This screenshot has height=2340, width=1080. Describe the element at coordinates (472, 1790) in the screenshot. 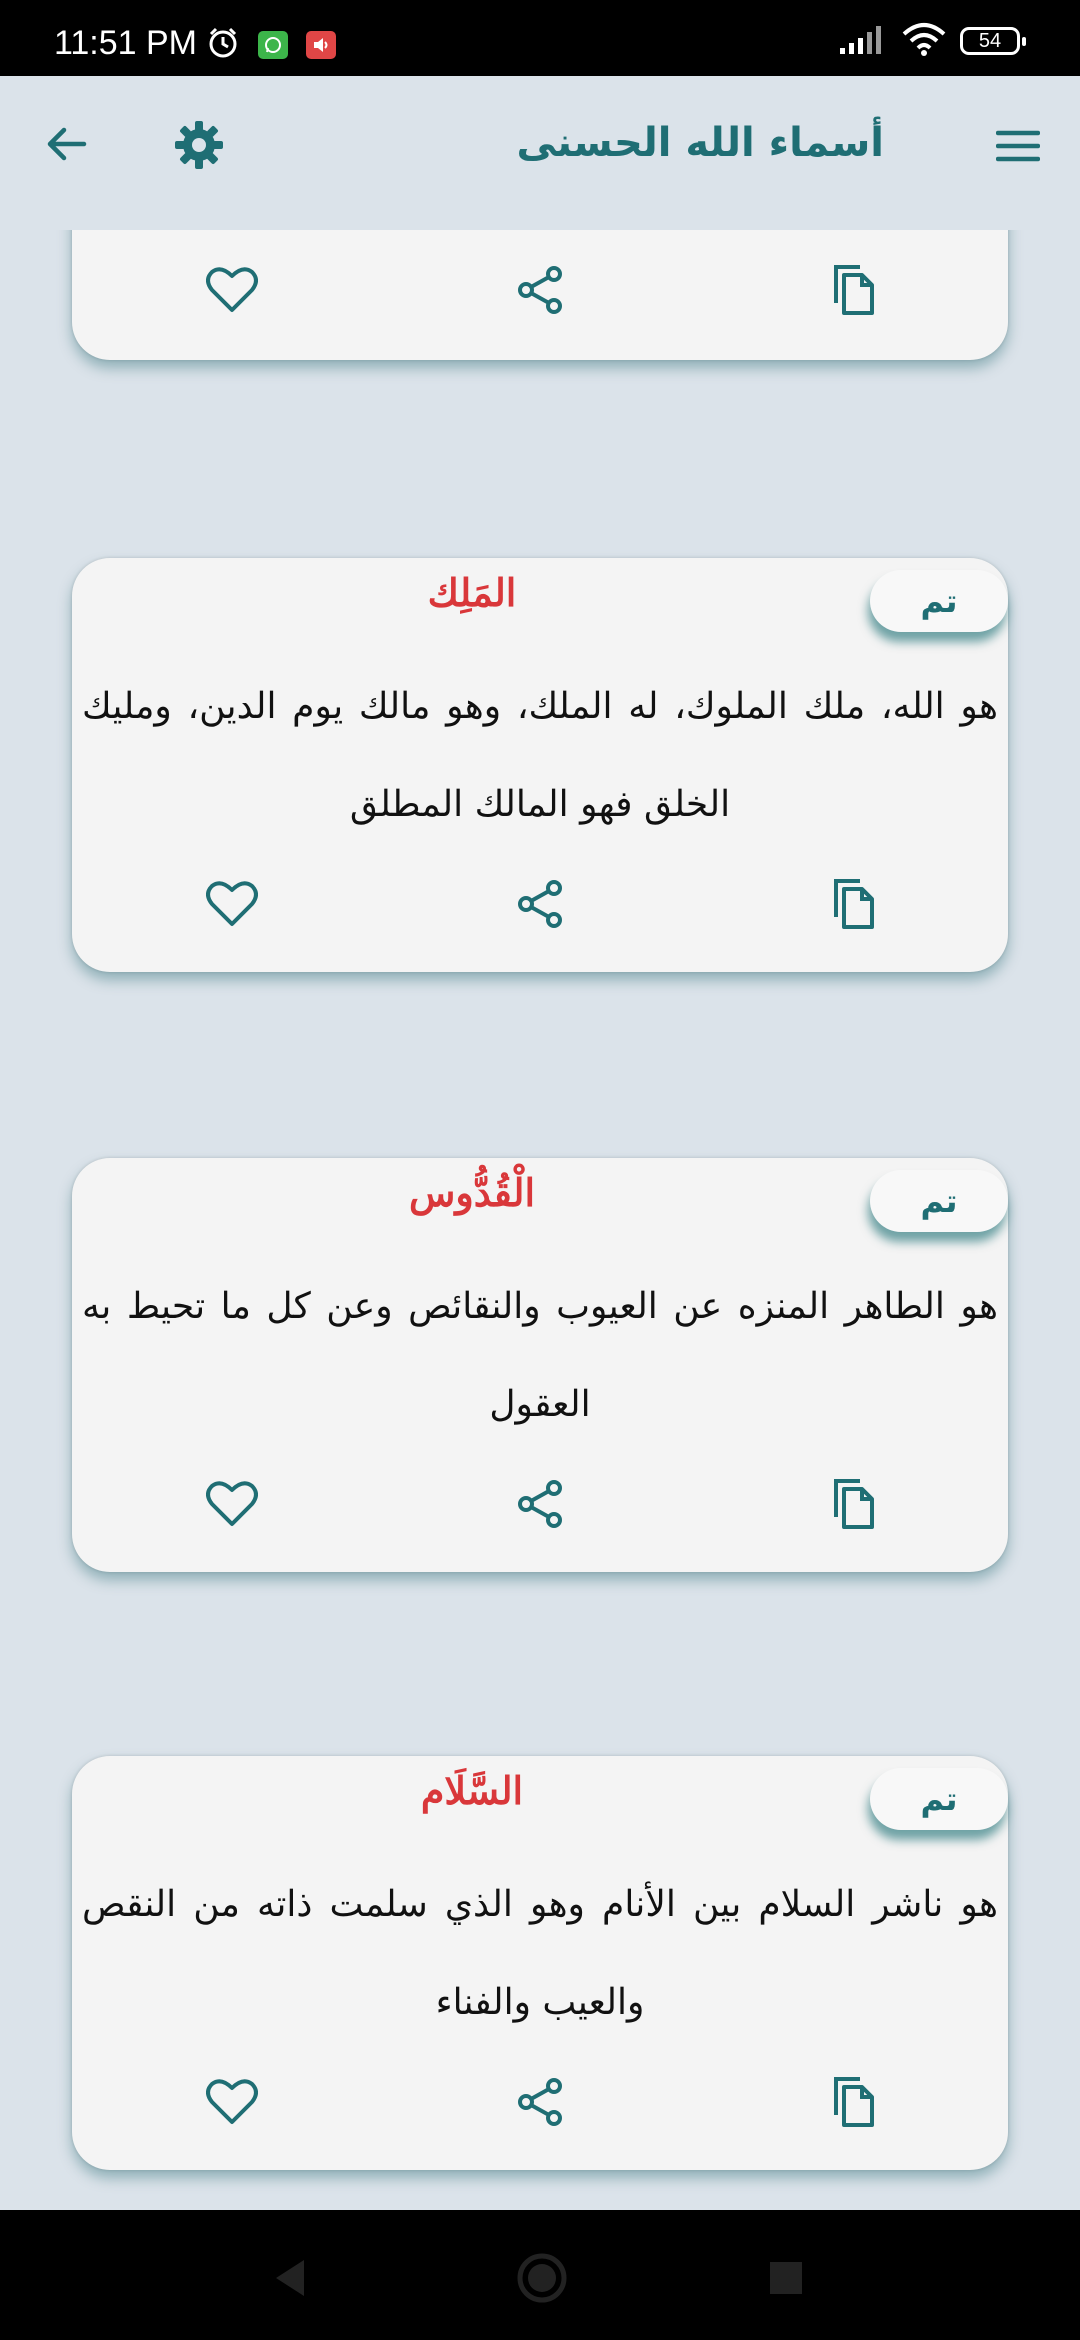

I see `name-title: السَّلَام` at that location.